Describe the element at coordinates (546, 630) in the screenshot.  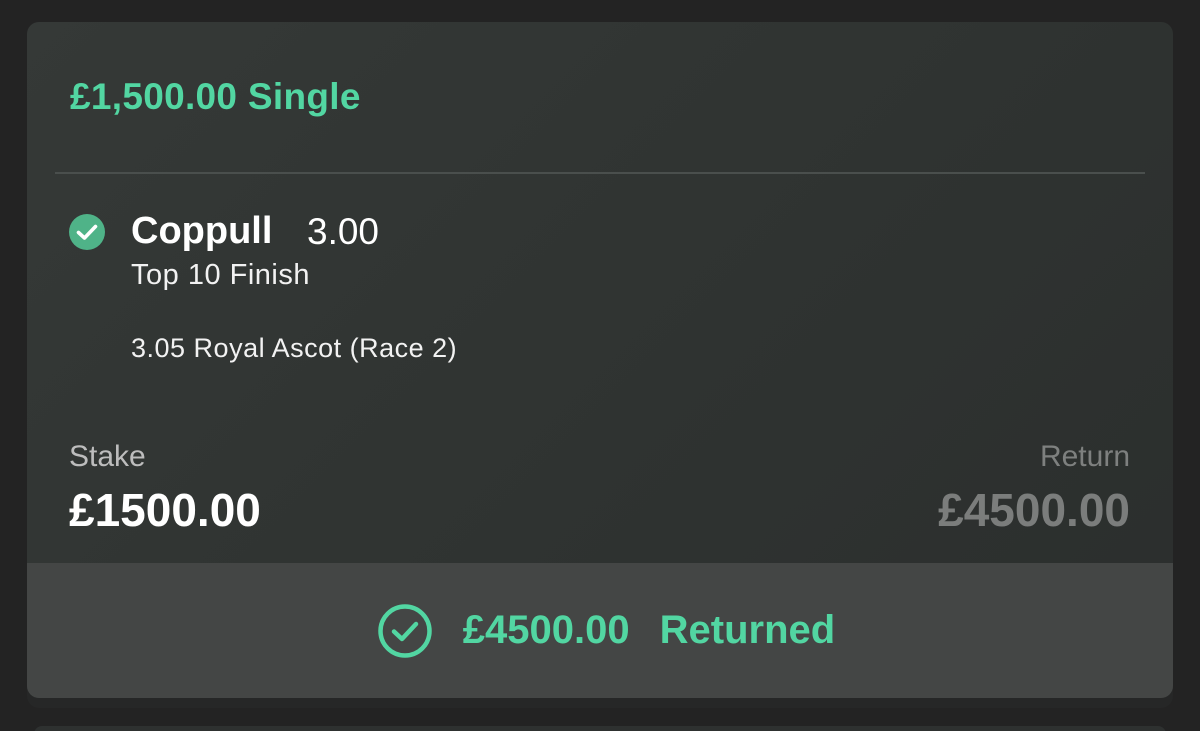
I see `returned-amount: £4500.00` at that location.